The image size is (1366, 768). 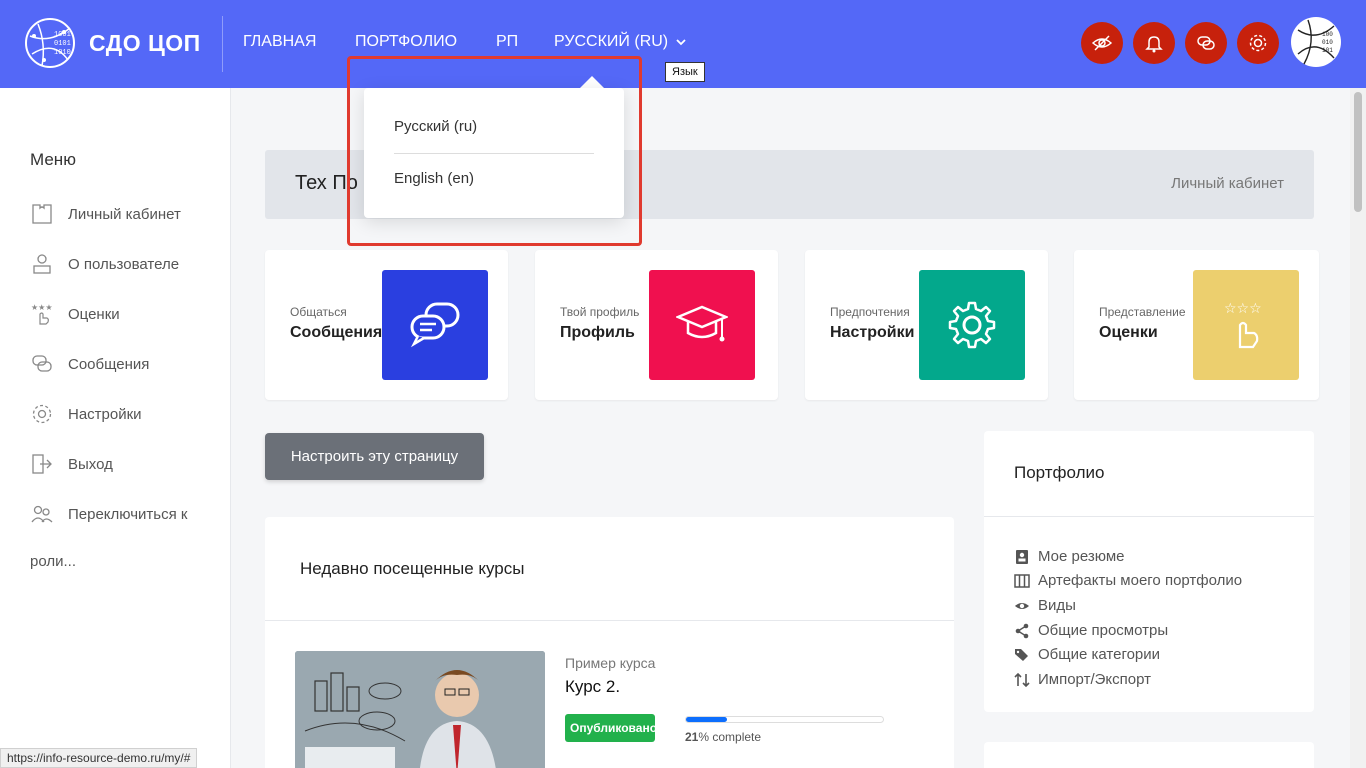 I want to click on sidebar-item-label: Настройки, so click(x=105, y=414).